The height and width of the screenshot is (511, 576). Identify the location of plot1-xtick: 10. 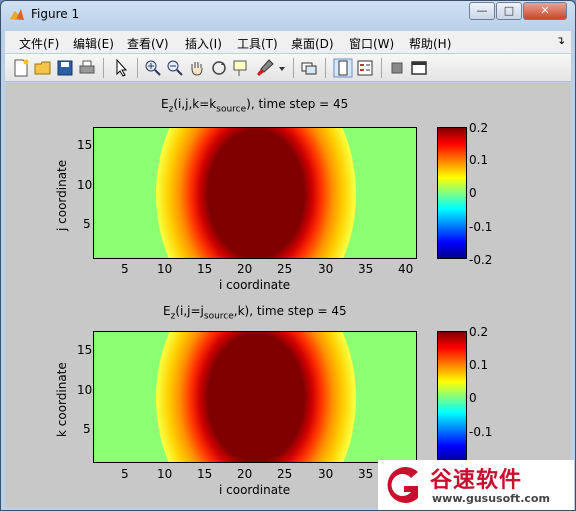
(165, 269).